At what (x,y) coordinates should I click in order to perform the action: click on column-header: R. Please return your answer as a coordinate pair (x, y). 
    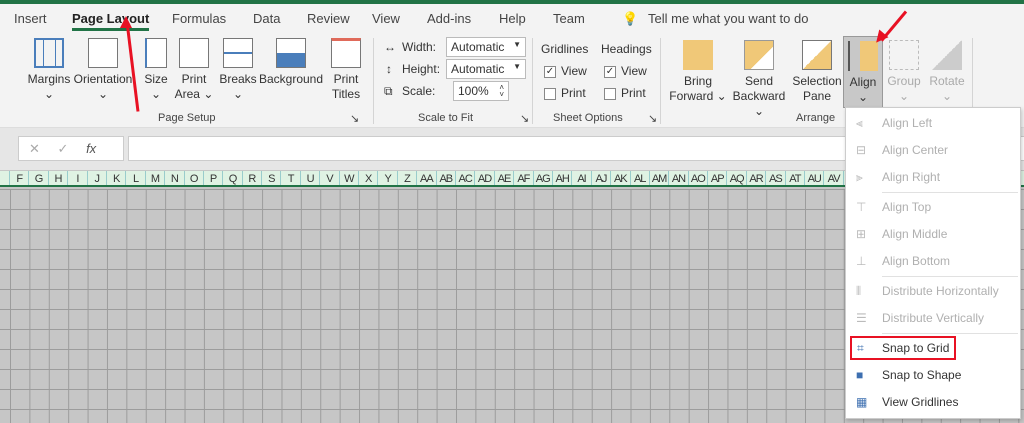
    Looking at the image, I should click on (253, 178).